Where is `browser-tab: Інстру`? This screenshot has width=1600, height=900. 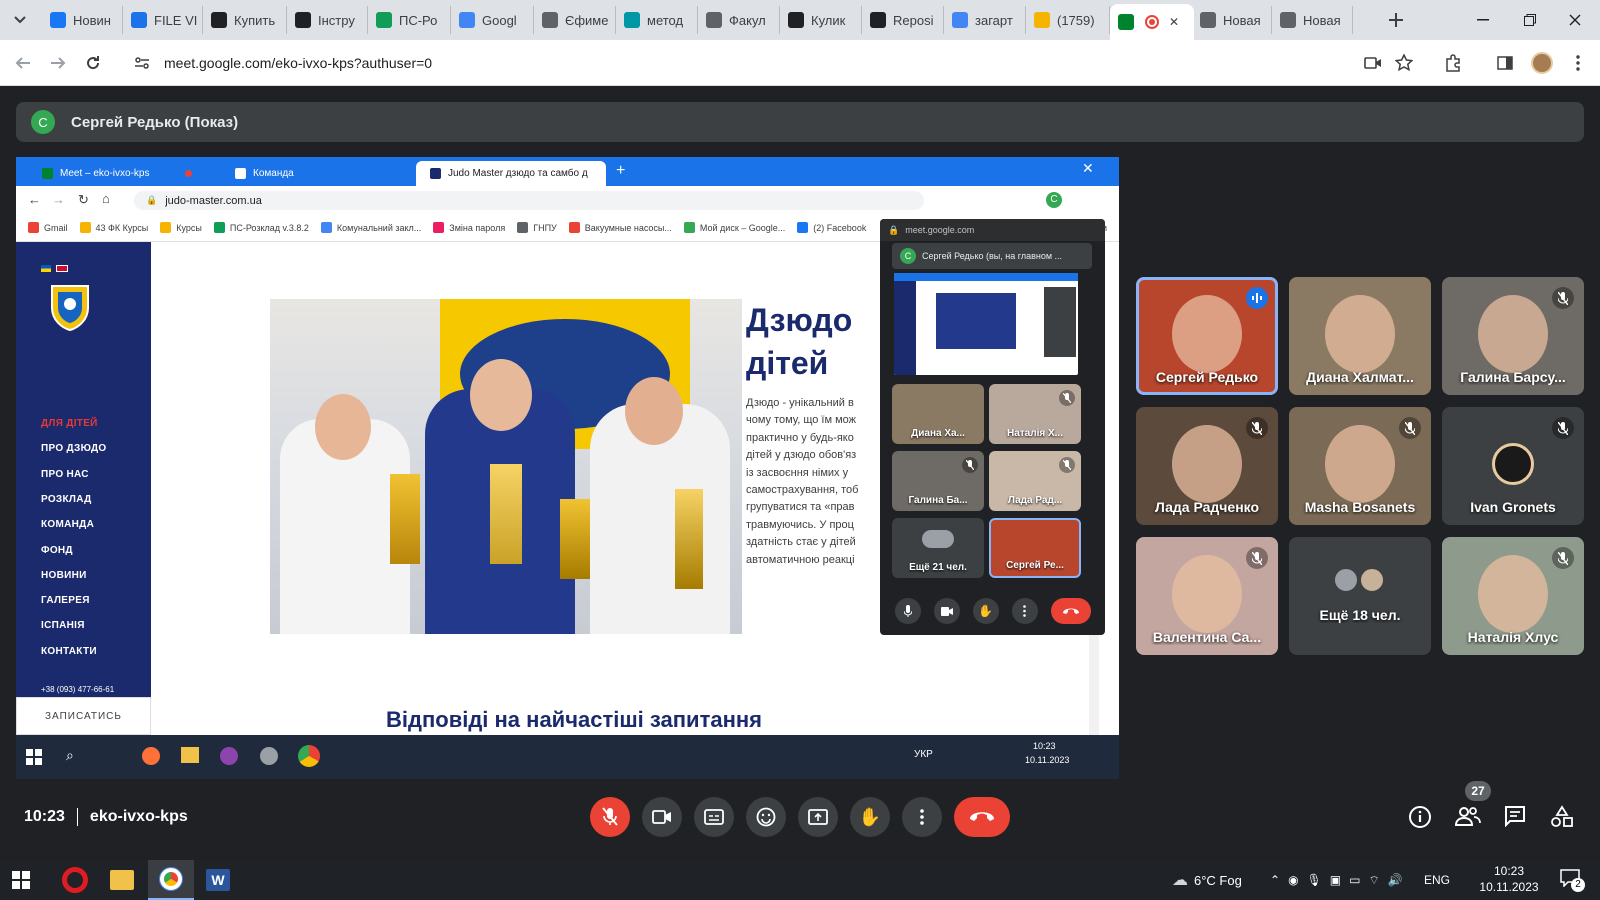
browser-tab: Інстру is located at coordinates (327, 20).